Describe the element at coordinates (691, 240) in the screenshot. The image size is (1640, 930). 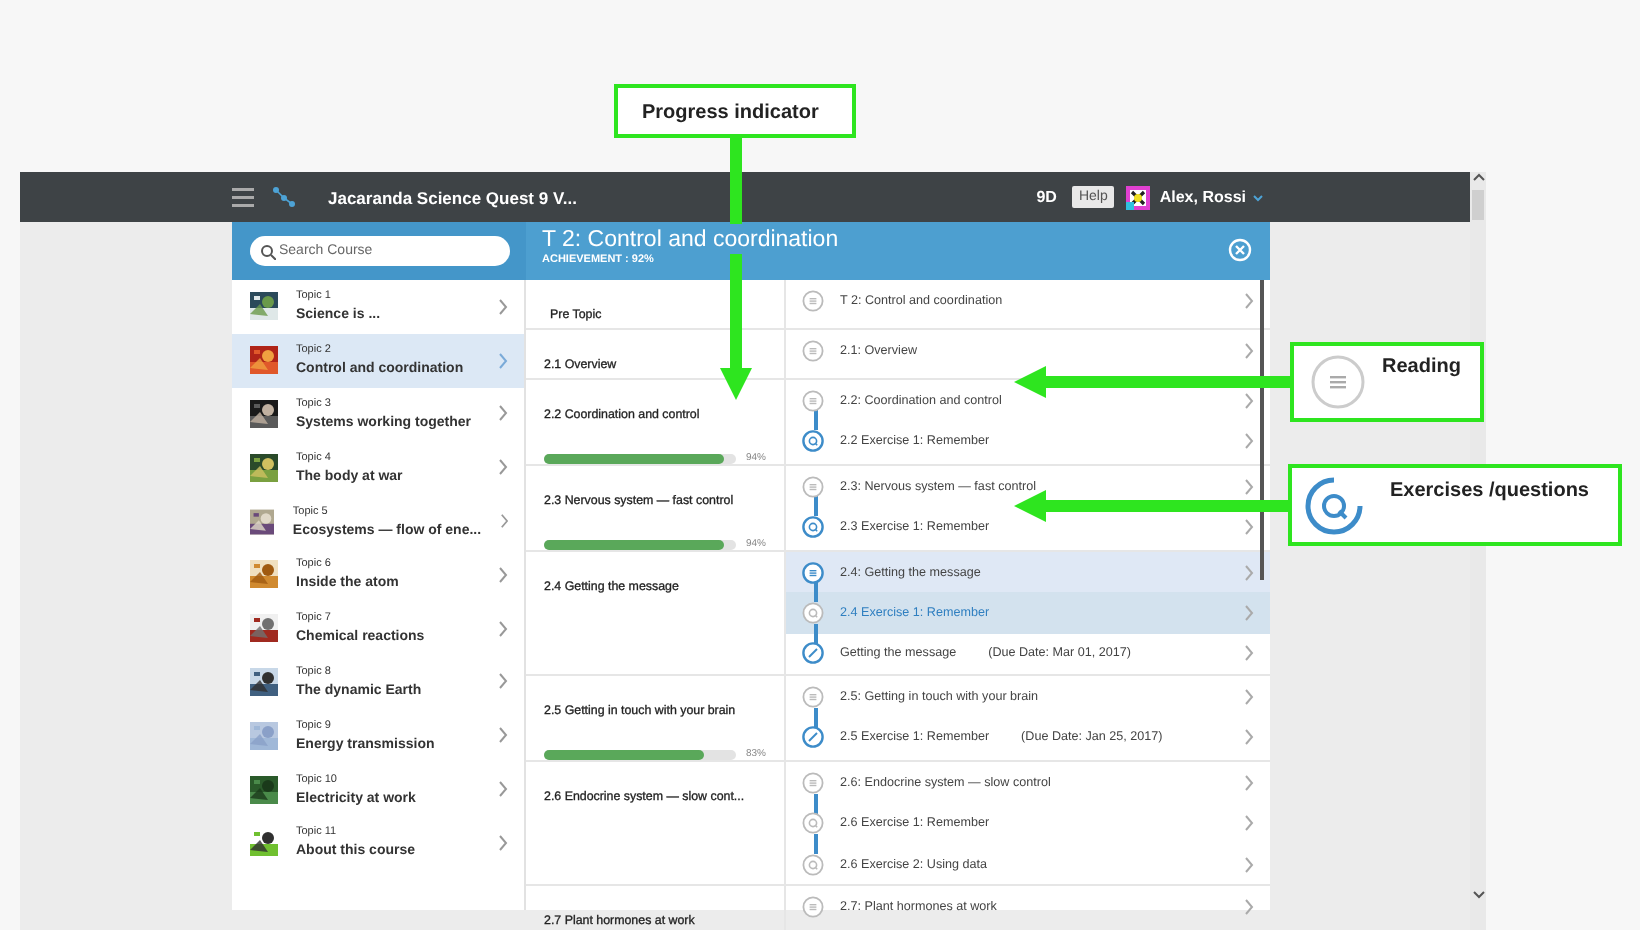
I see `topic-heading: T 2: Control and coordination` at that location.